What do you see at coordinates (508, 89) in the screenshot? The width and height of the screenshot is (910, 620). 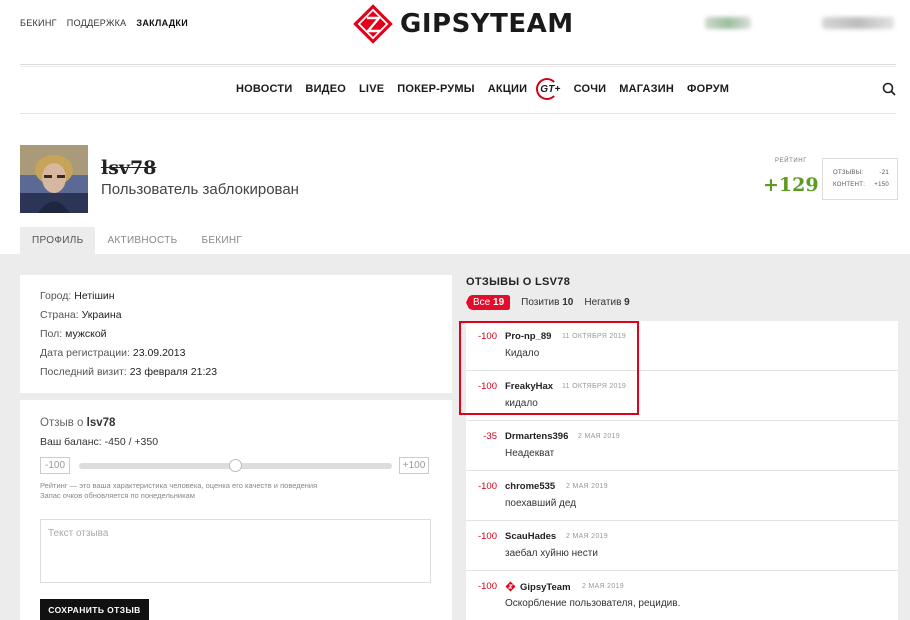 I see `nav-promotions: АКЦИИ` at bounding box center [508, 89].